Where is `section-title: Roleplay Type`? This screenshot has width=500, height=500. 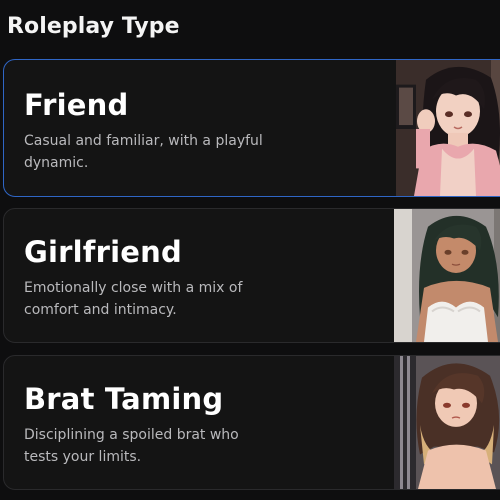 section-title: Roleplay Type is located at coordinates (93, 26).